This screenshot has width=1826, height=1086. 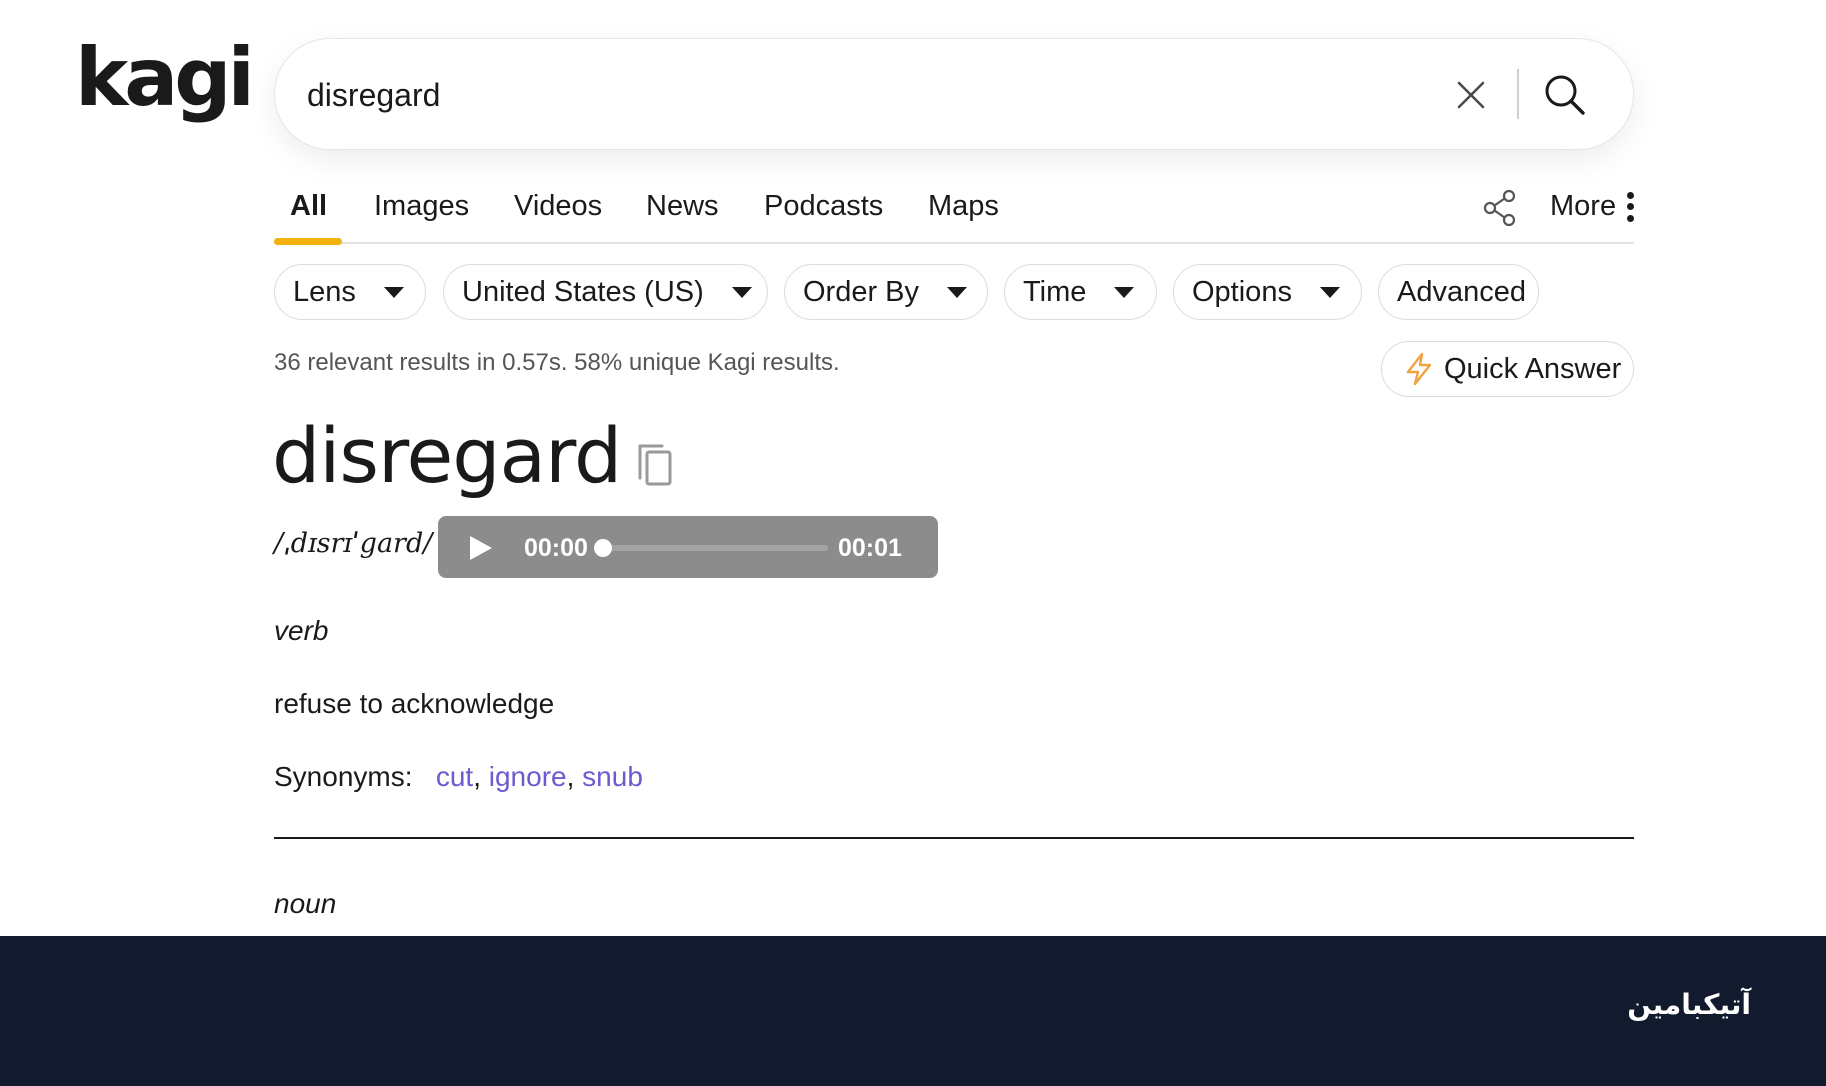 I want to click on lens-label: Lens, so click(x=324, y=291).